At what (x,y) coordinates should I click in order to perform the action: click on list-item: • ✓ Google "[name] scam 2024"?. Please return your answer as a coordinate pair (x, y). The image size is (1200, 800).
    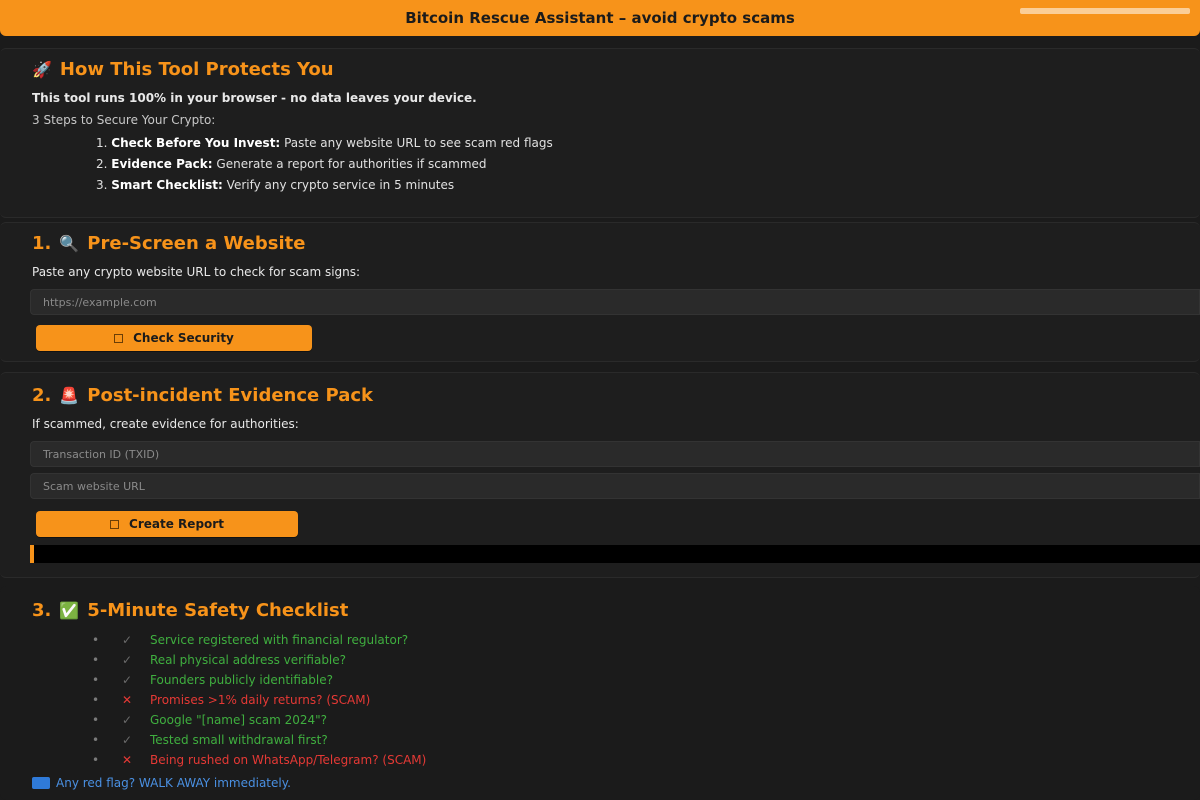
    Looking at the image, I should click on (259, 720).